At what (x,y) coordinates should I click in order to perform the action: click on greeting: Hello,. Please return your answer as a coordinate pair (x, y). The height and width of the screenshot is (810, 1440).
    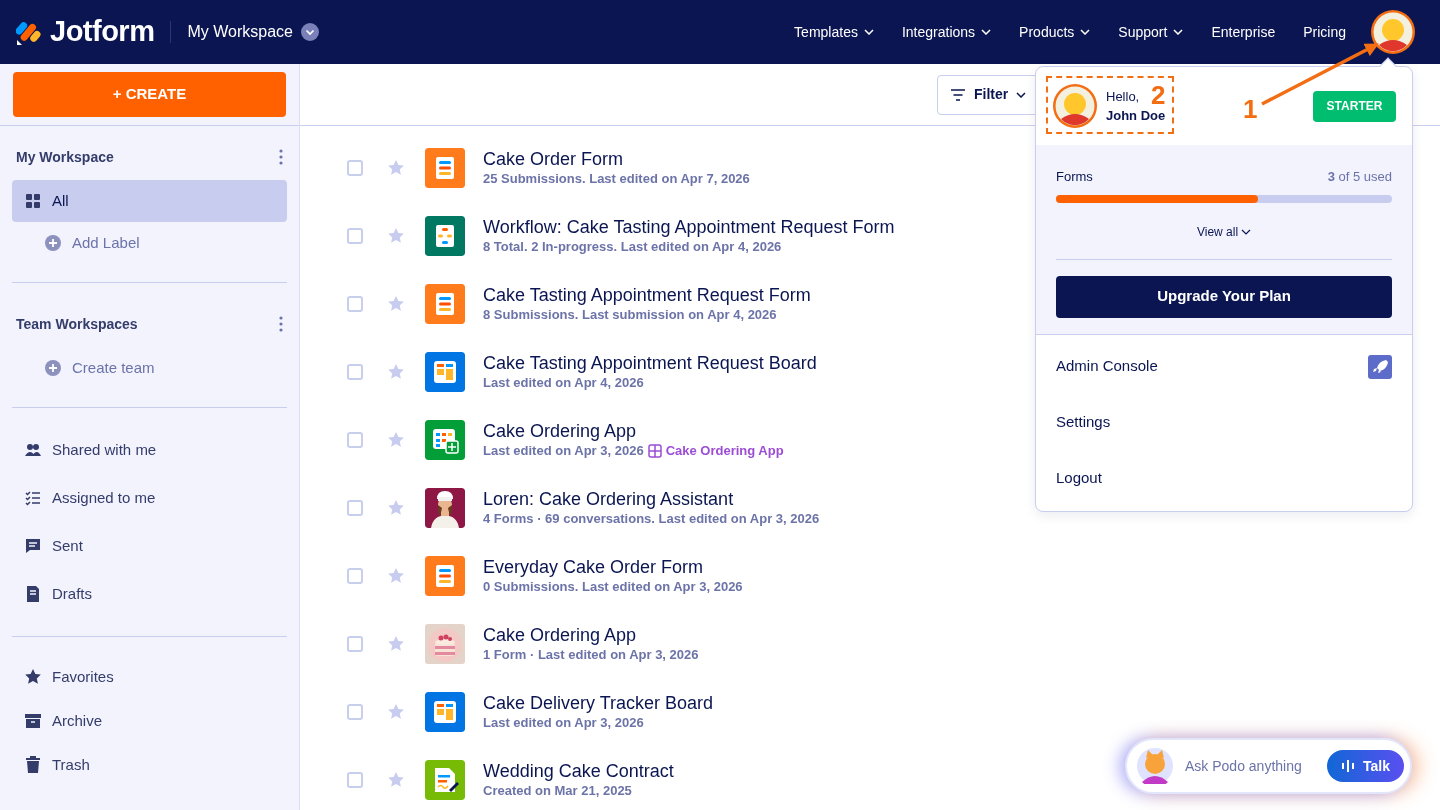
    Looking at the image, I should click on (1123, 97).